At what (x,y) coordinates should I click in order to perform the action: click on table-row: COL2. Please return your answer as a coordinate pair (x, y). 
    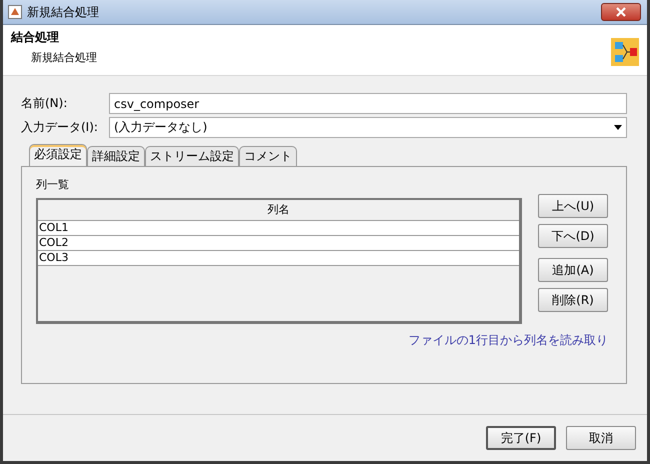
    Looking at the image, I should click on (278, 243).